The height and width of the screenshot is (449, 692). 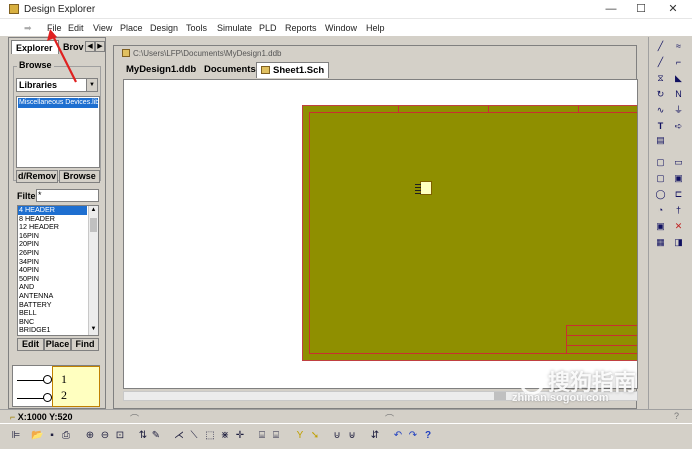 I want to click on menu-arrow-icon: ➡, so click(x=30, y=28).